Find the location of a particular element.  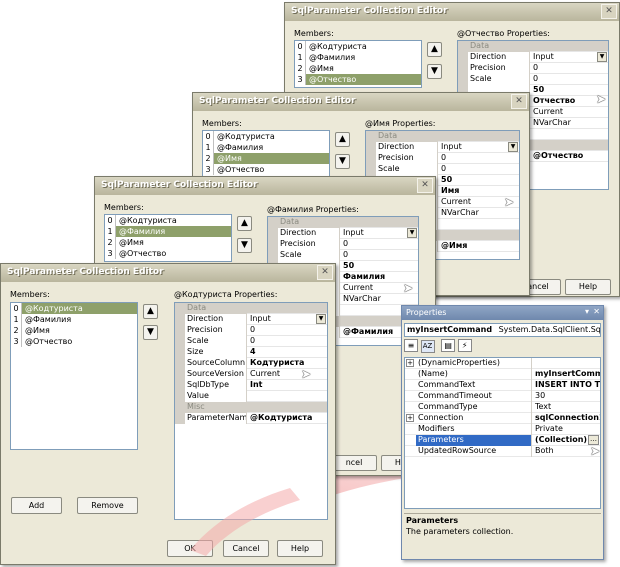

property-row-scale: Scale 0 is located at coordinates (251, 341).